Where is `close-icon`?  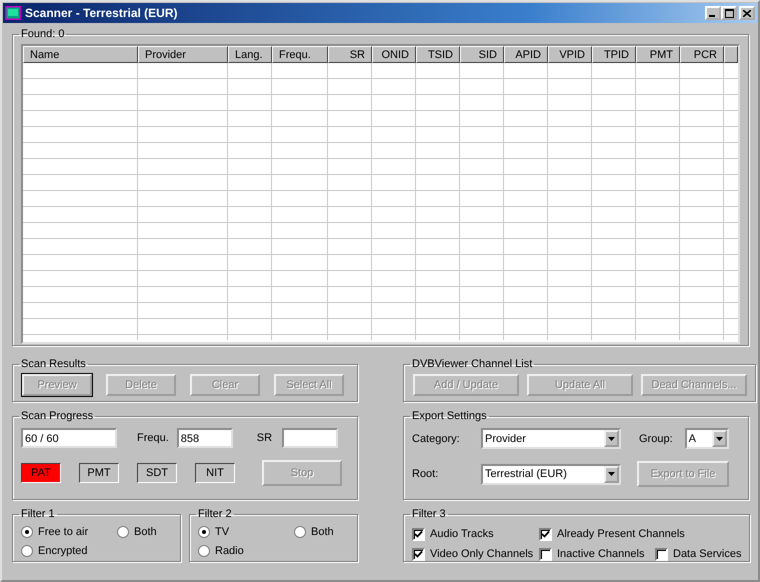
close-icon is located at coordinates (747, 13).